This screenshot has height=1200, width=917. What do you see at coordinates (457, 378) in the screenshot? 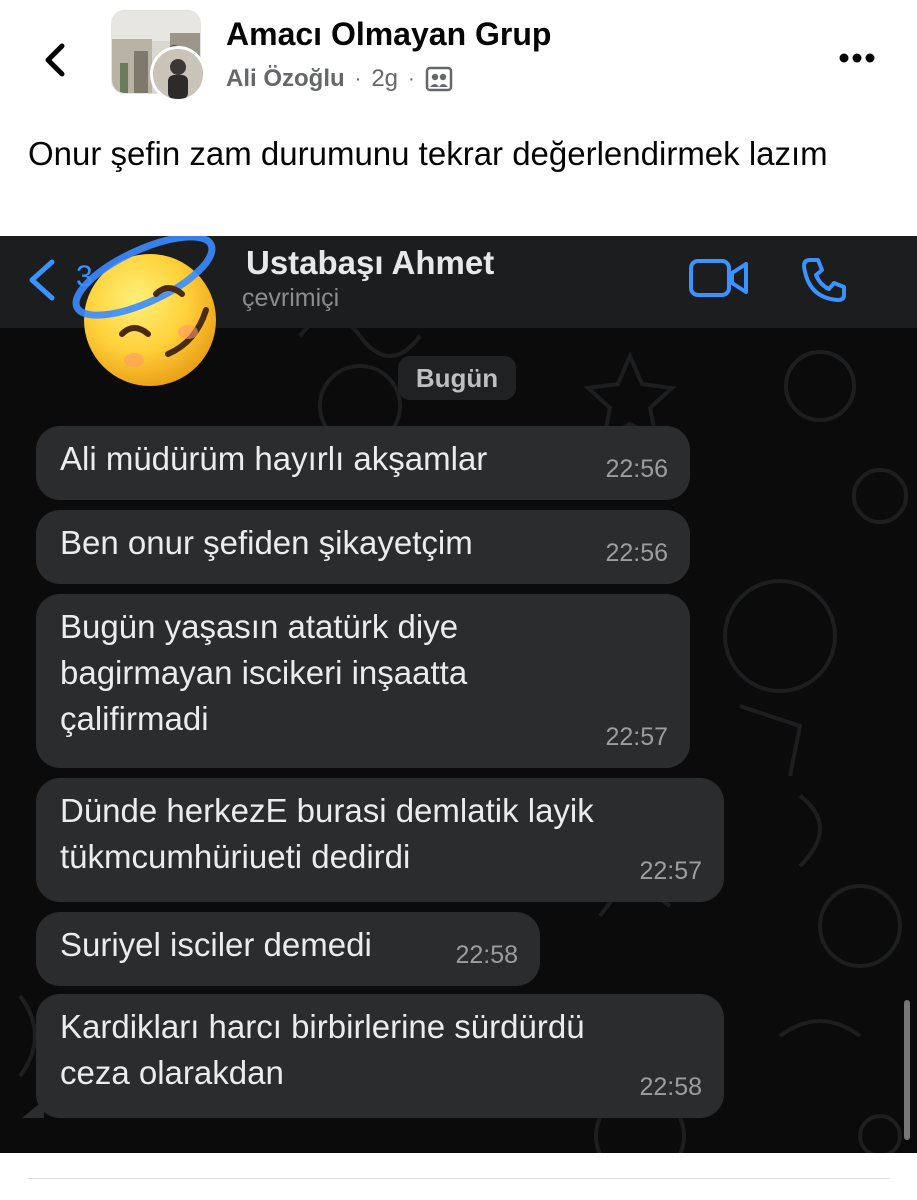
I see `date-separator: Bugün` at bounding box center [457, 378].